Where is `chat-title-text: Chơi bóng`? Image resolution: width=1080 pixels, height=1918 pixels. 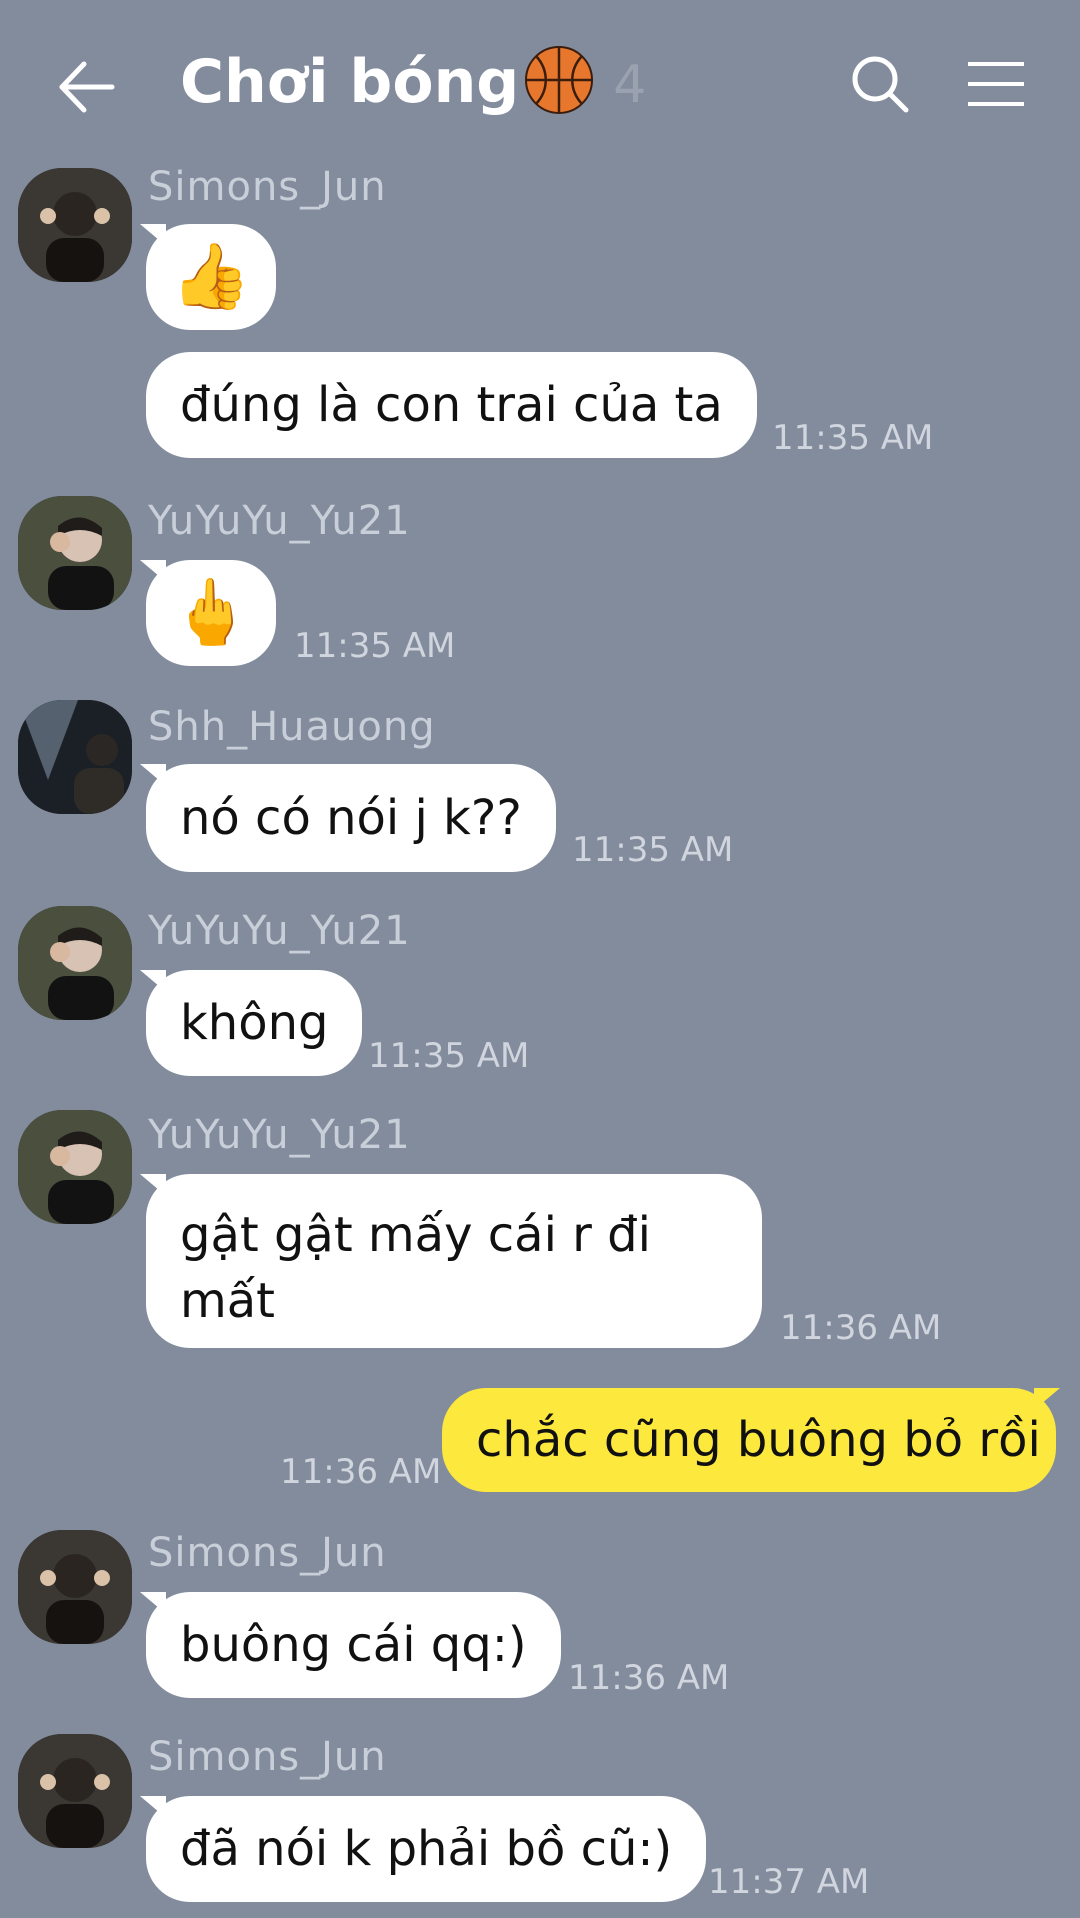 chat-title-text: Chơi bóng is located at coordinates (350, 82).